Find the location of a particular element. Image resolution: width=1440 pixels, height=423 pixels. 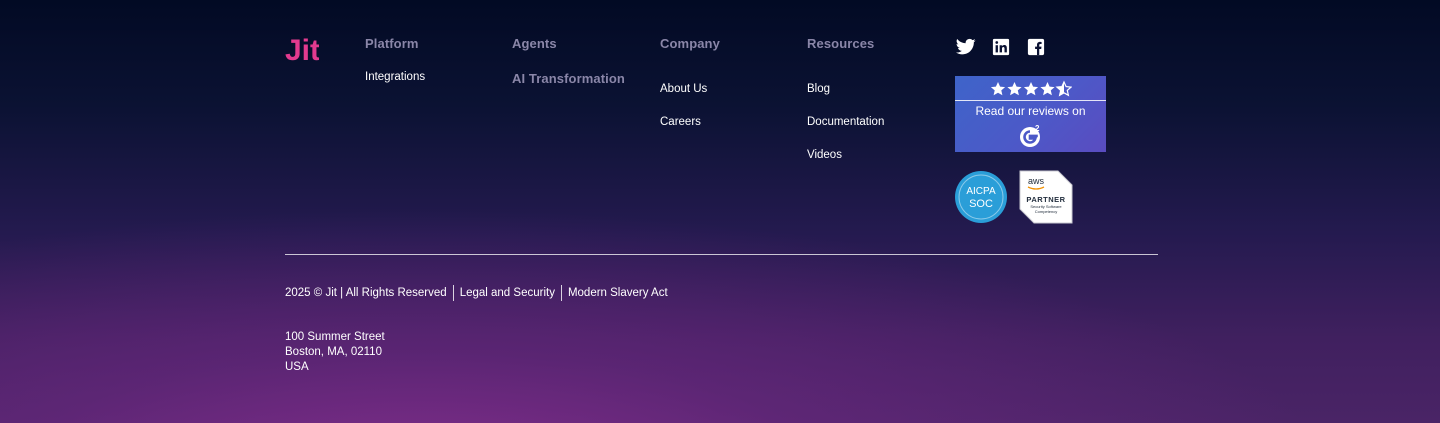

aws-partner-badge: aws PARTNER Security Software Competency is located at coordinates (1046, 197).